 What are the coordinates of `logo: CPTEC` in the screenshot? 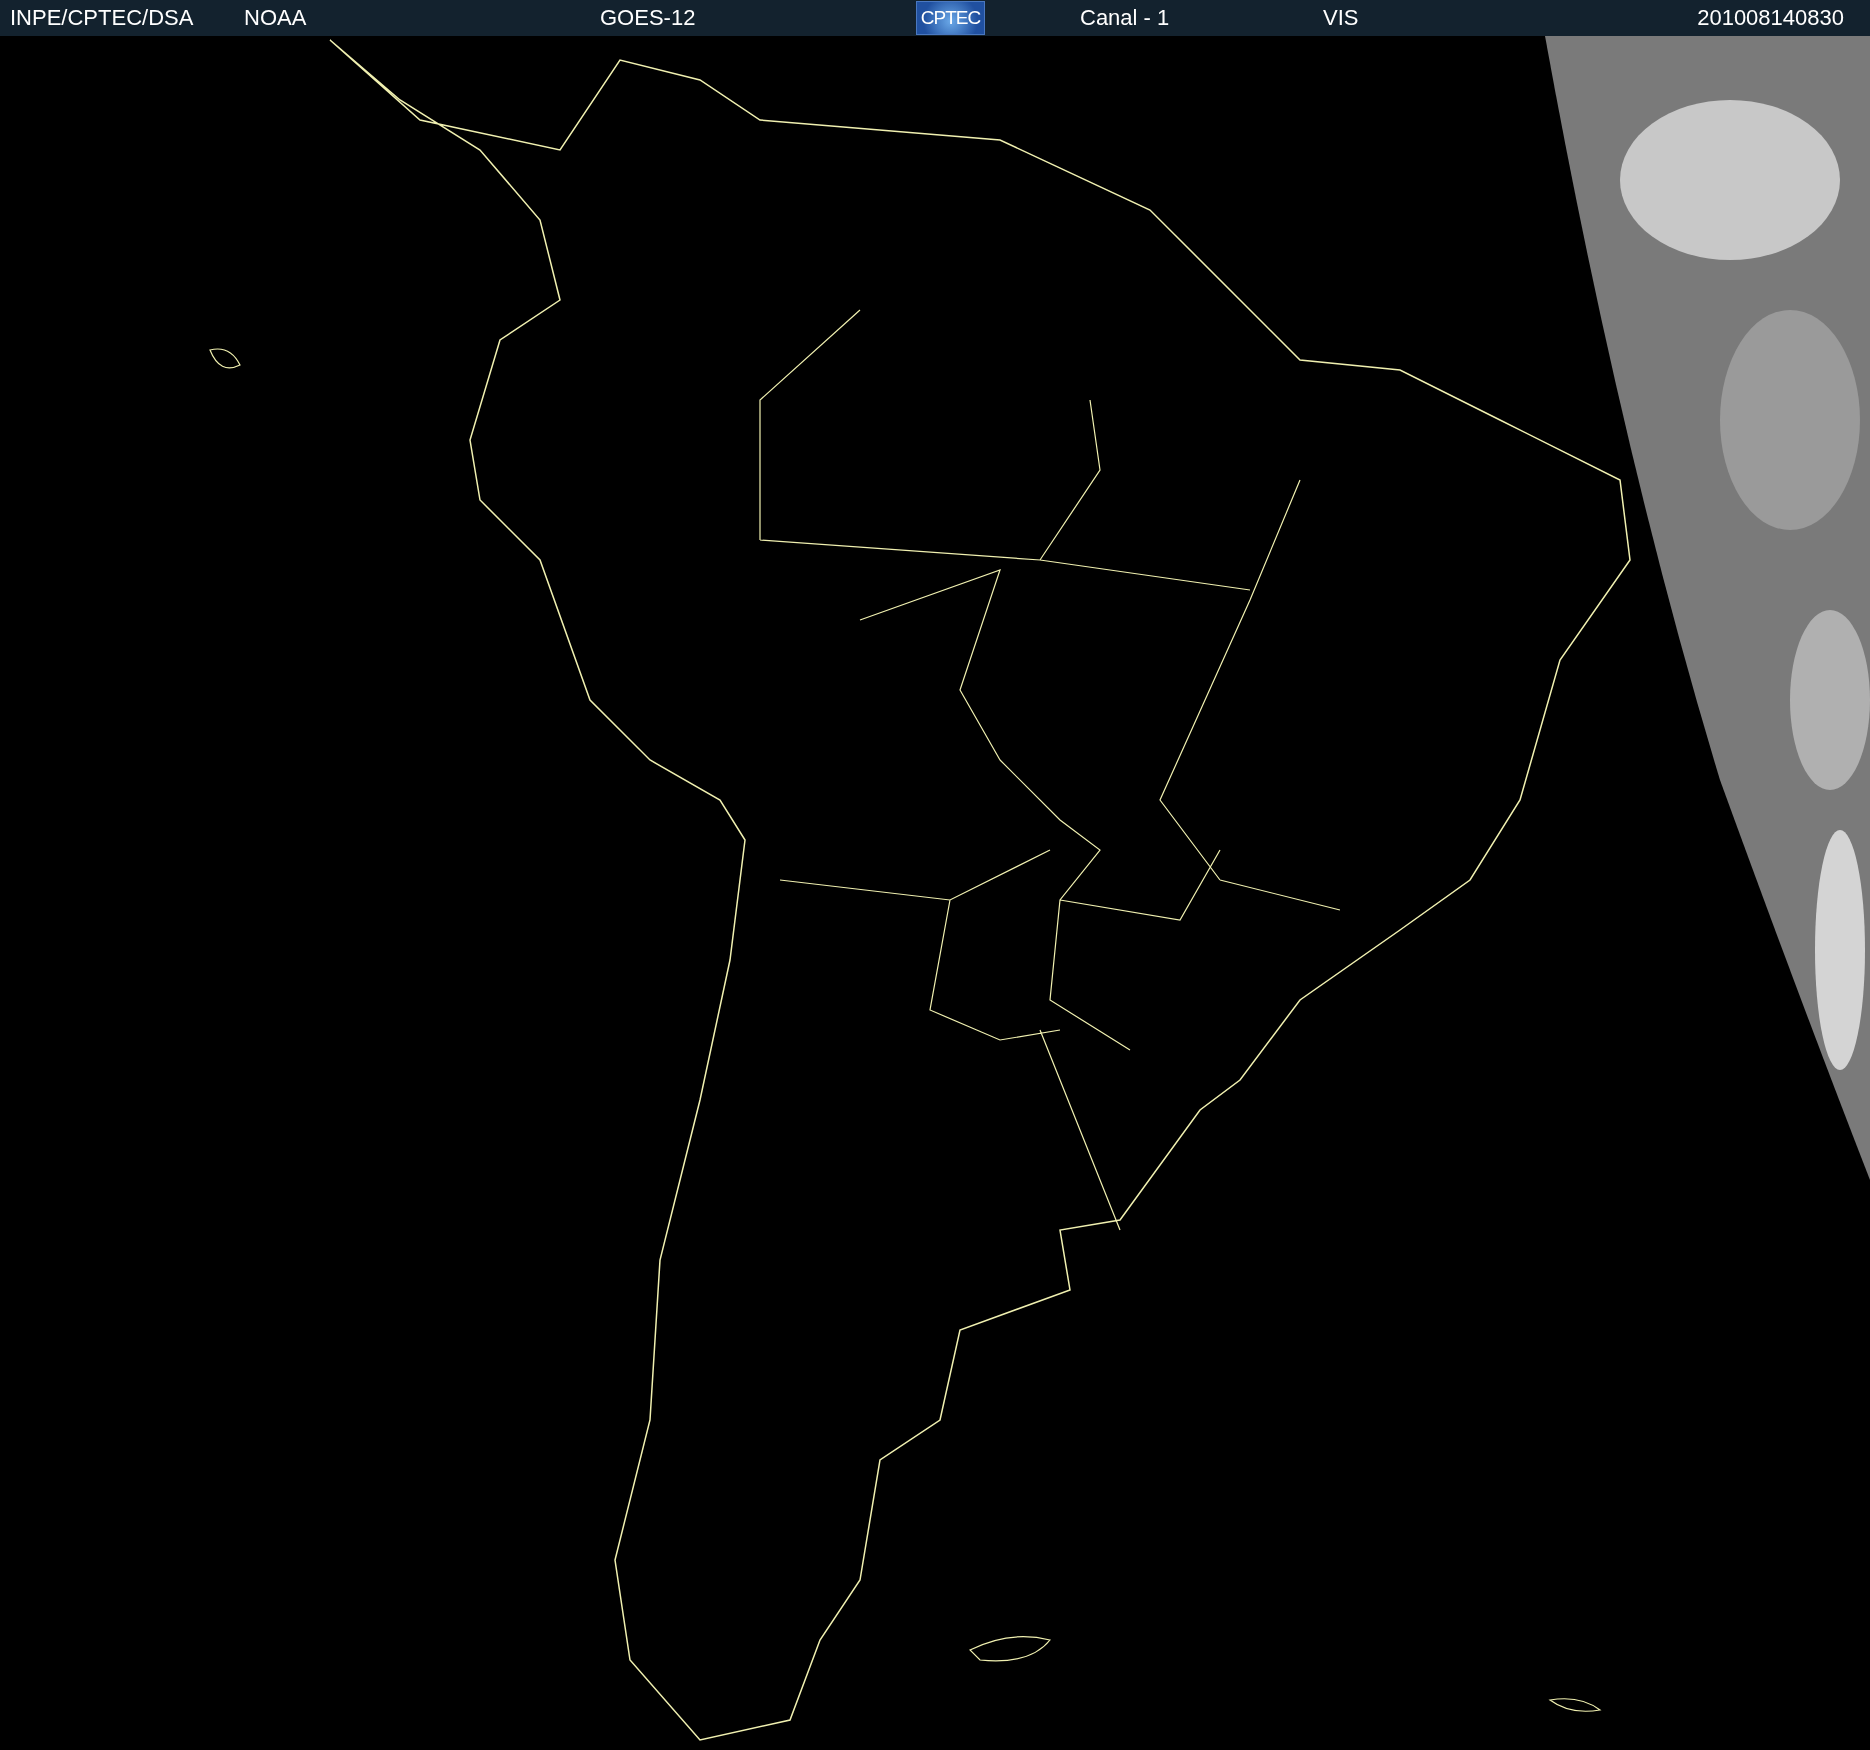 It's located at (950, 18).